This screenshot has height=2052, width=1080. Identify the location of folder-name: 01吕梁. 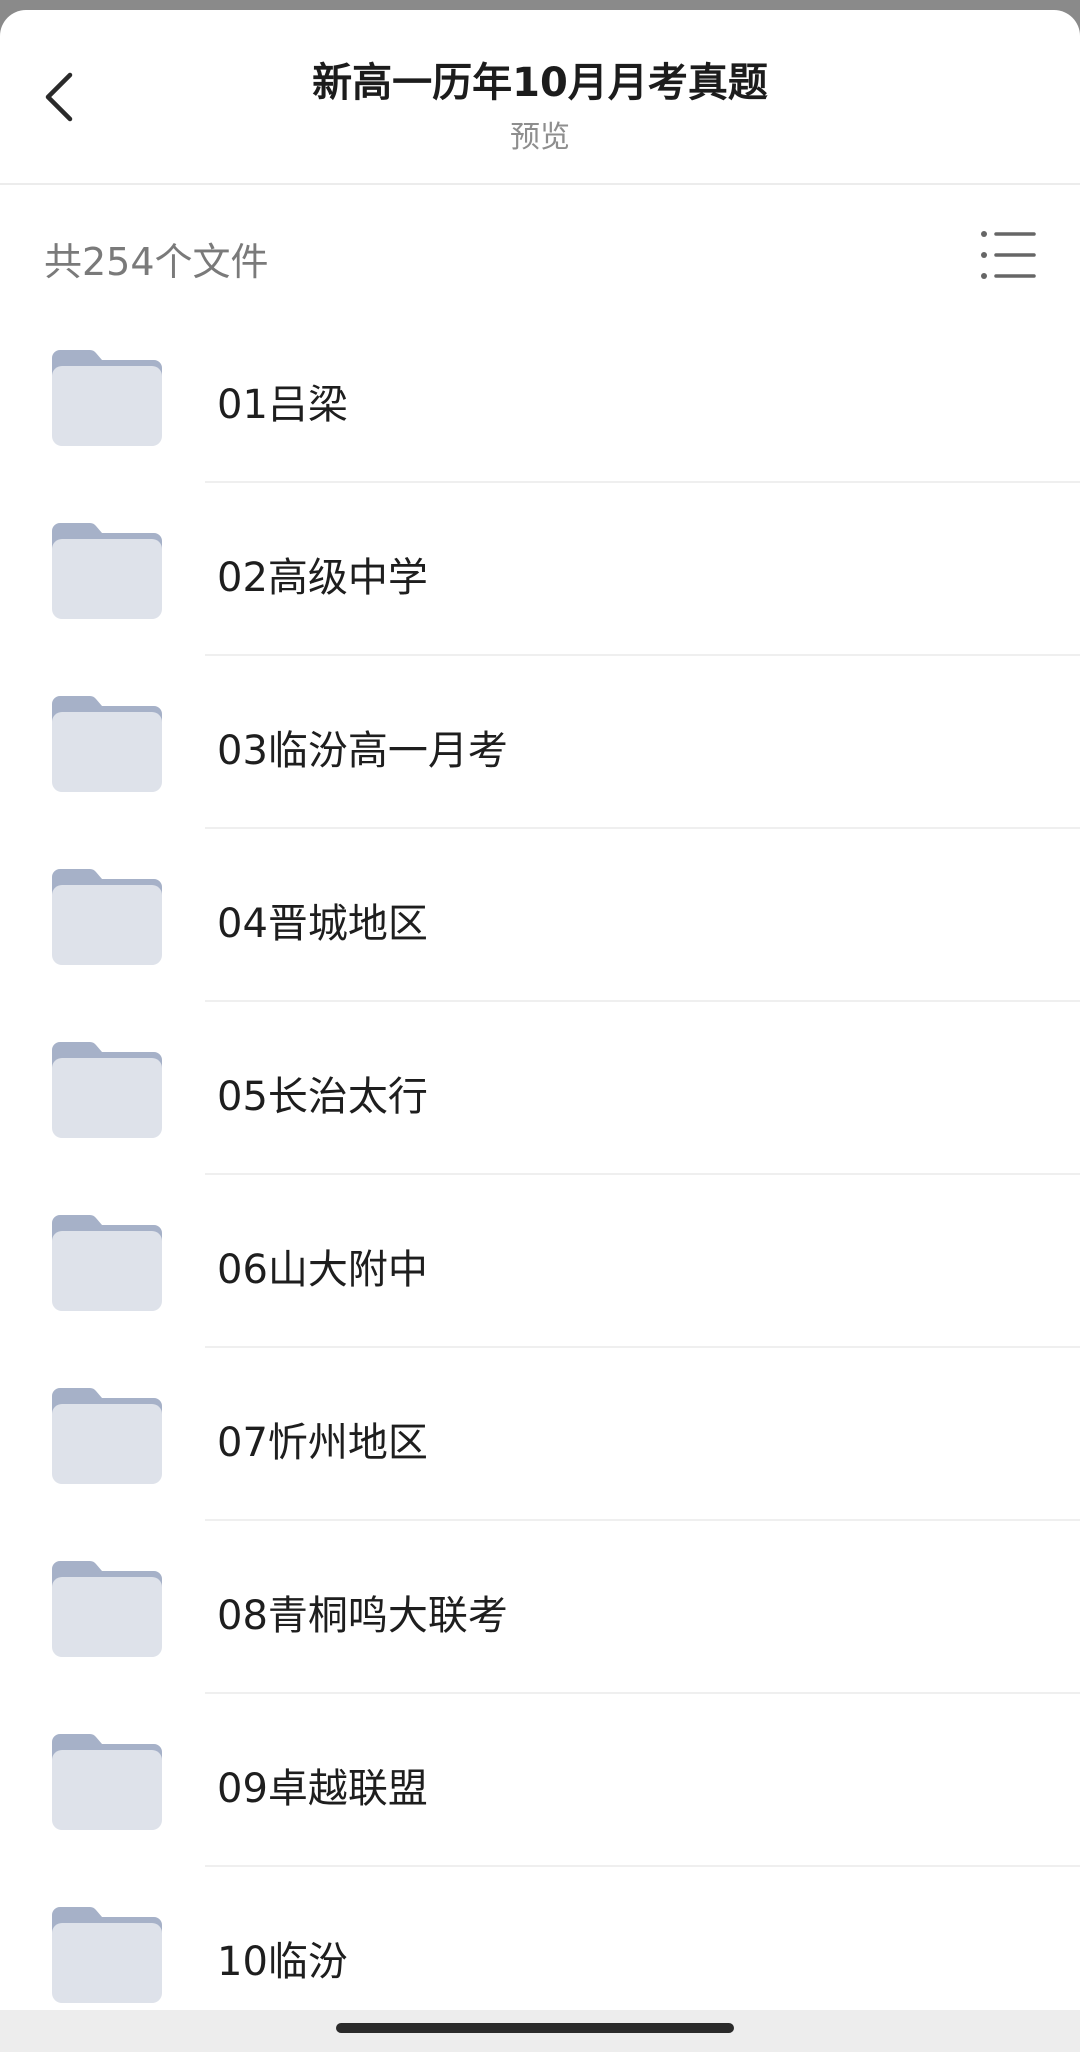
(282, 405).